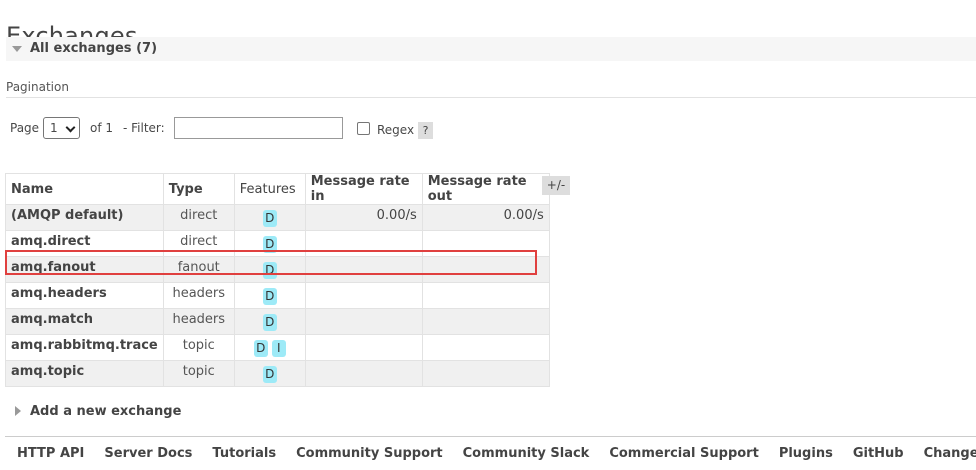 The height and width of the screenshot is (470, 976). I want to click on filter-label: - Filter:, so click(144, 128).